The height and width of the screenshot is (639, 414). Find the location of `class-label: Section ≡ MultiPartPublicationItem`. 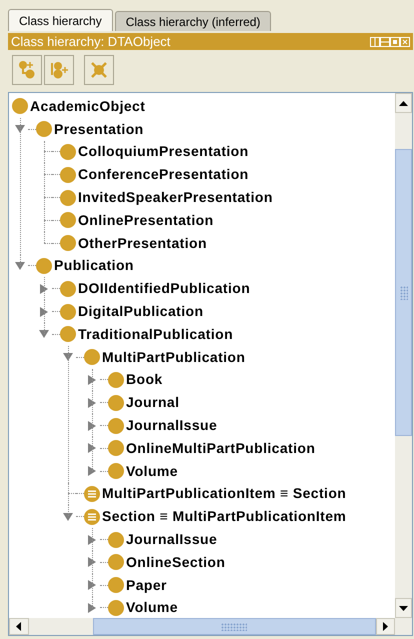

class-label: Section ≡ MultiPartPublicationItem is located at coordinates (224, 517).